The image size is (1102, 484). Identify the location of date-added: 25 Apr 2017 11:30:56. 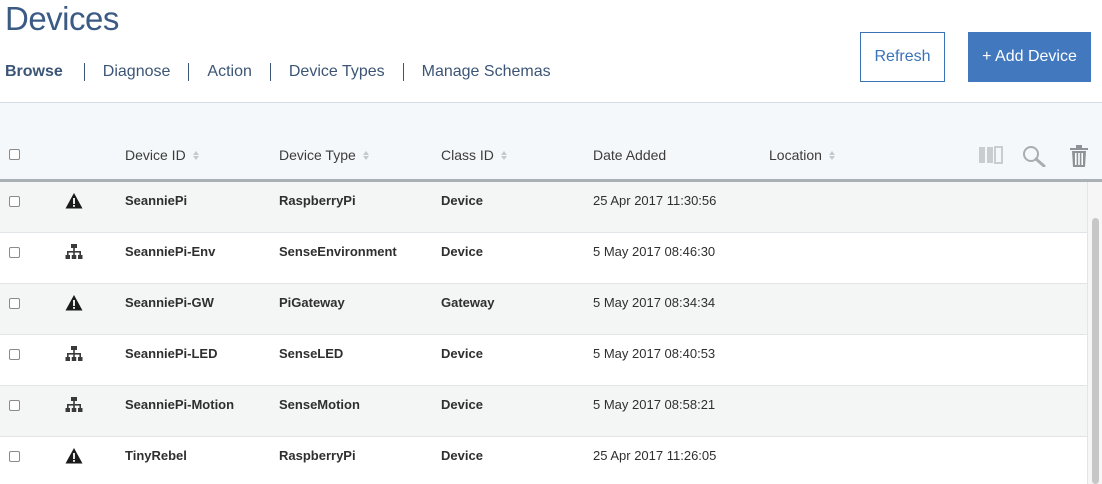
(655, 200).